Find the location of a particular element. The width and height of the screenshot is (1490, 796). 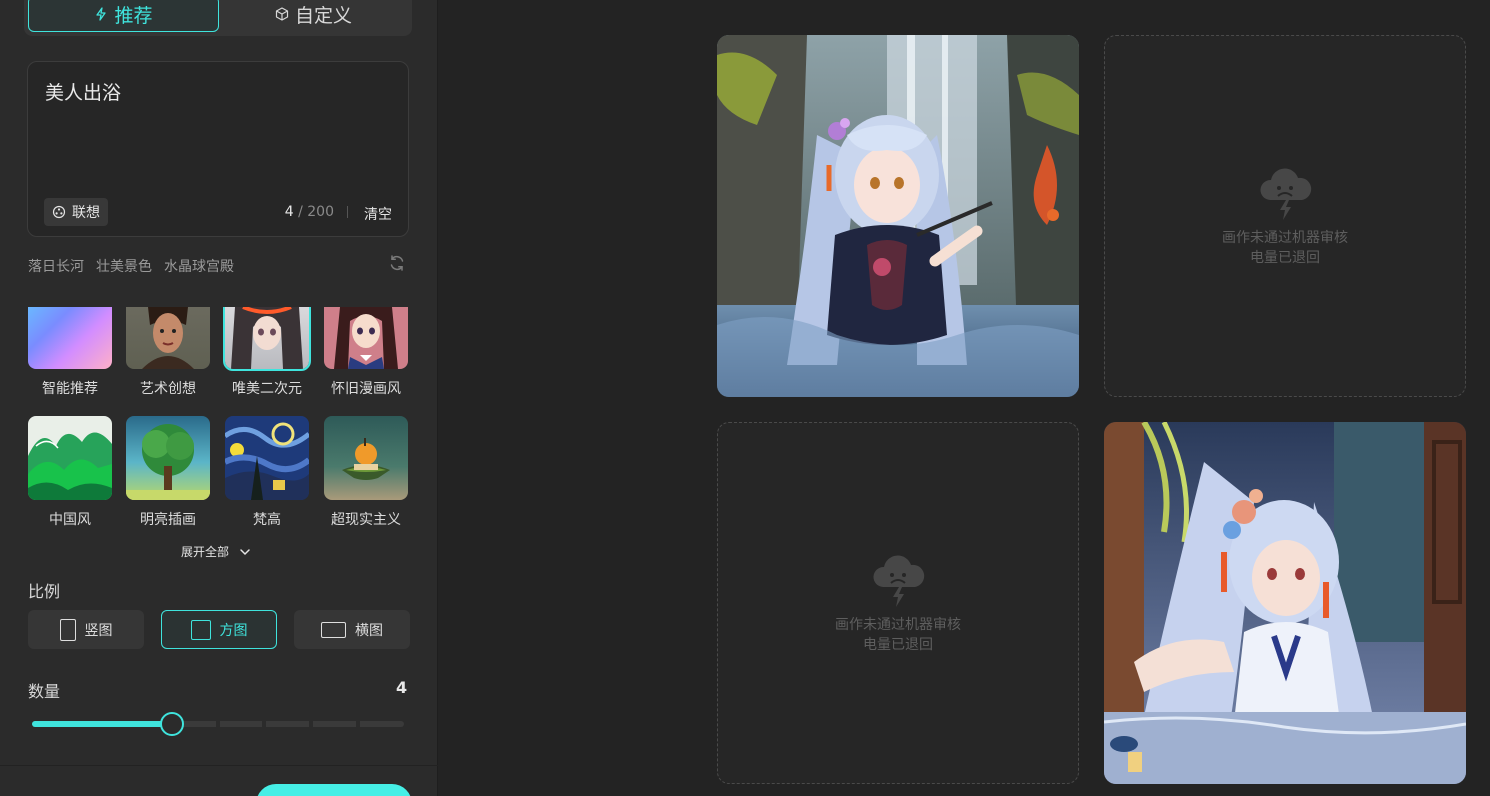

square-shape-icon is located at coordinates (200, 629).